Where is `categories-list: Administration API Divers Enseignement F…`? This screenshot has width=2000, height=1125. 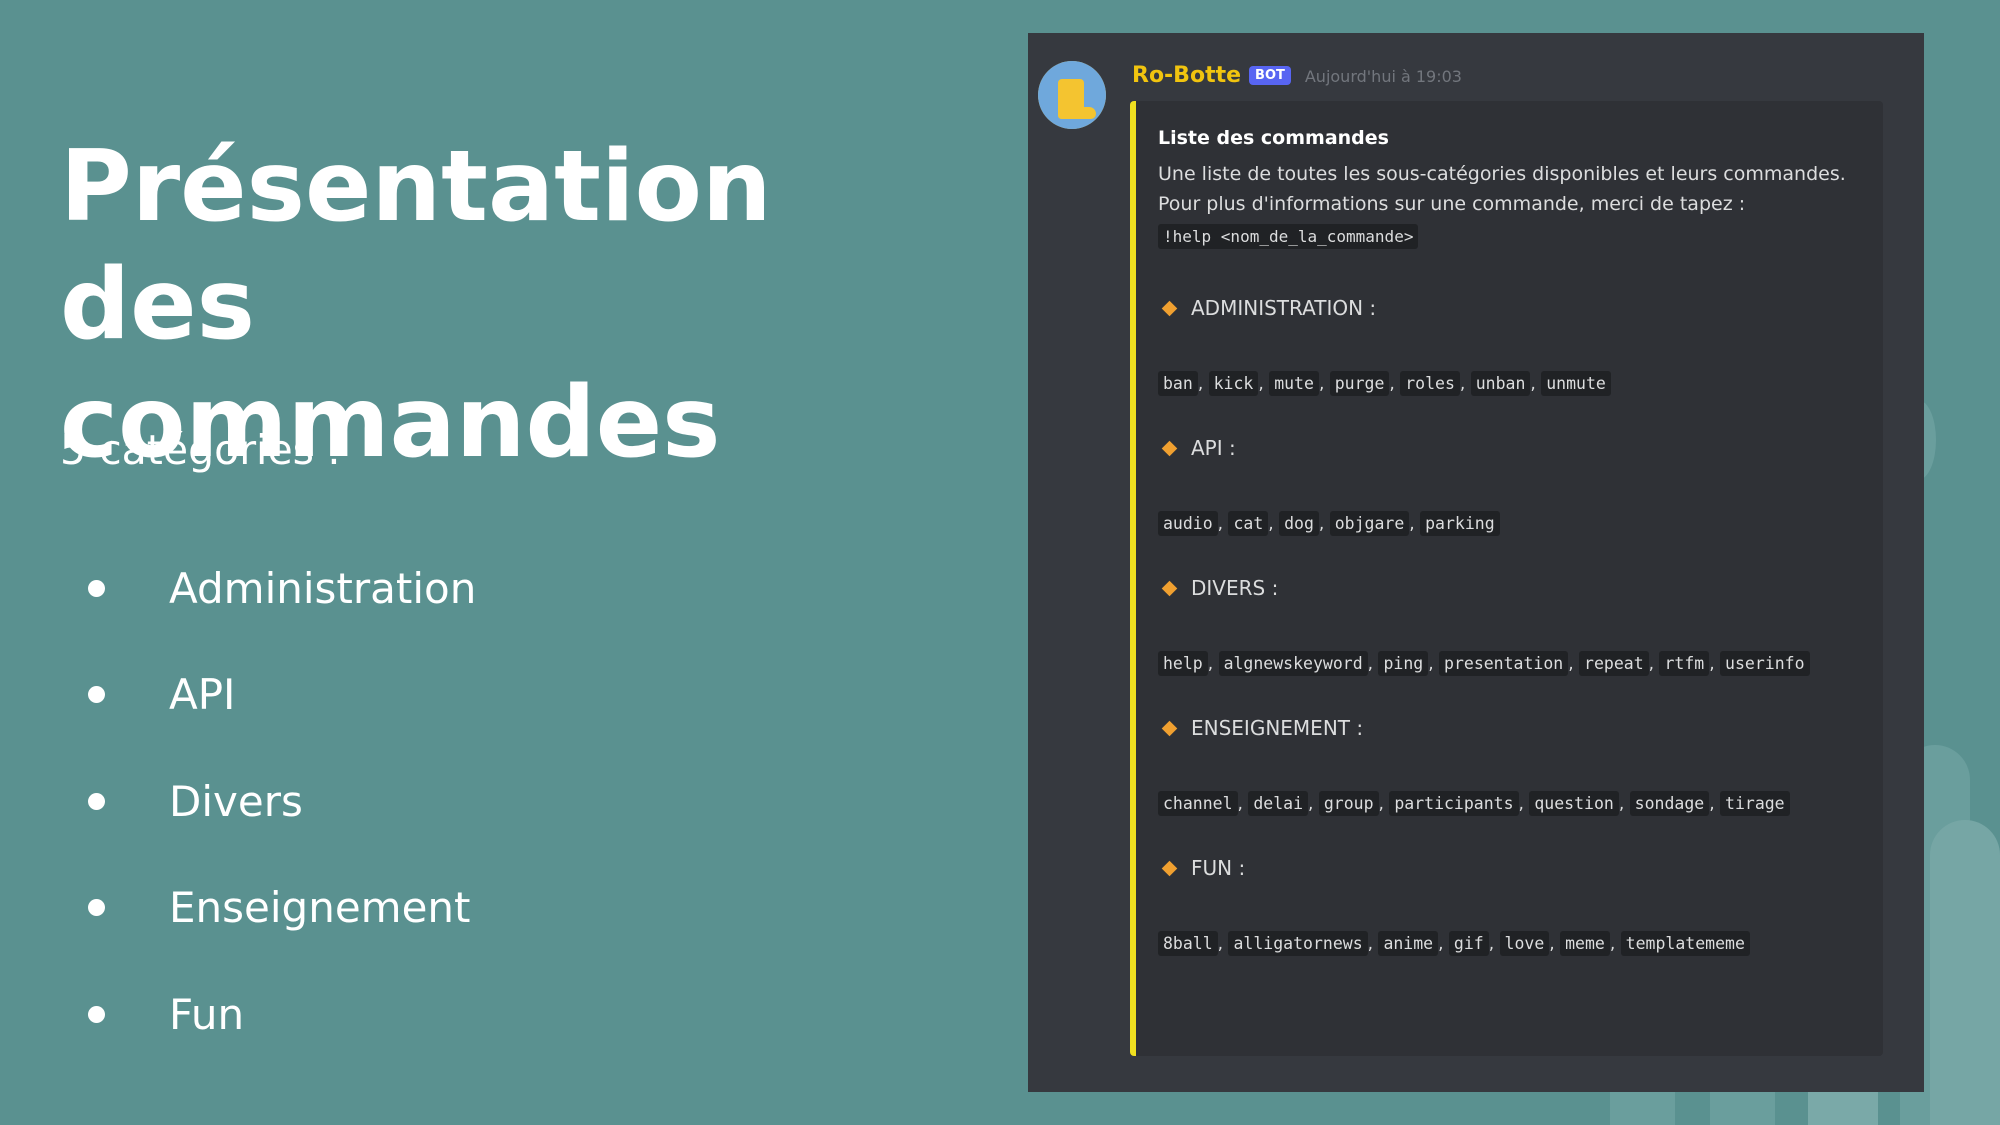 categories-list: Administration API Divers Enseignement F… is located at coordinates (278, 801).